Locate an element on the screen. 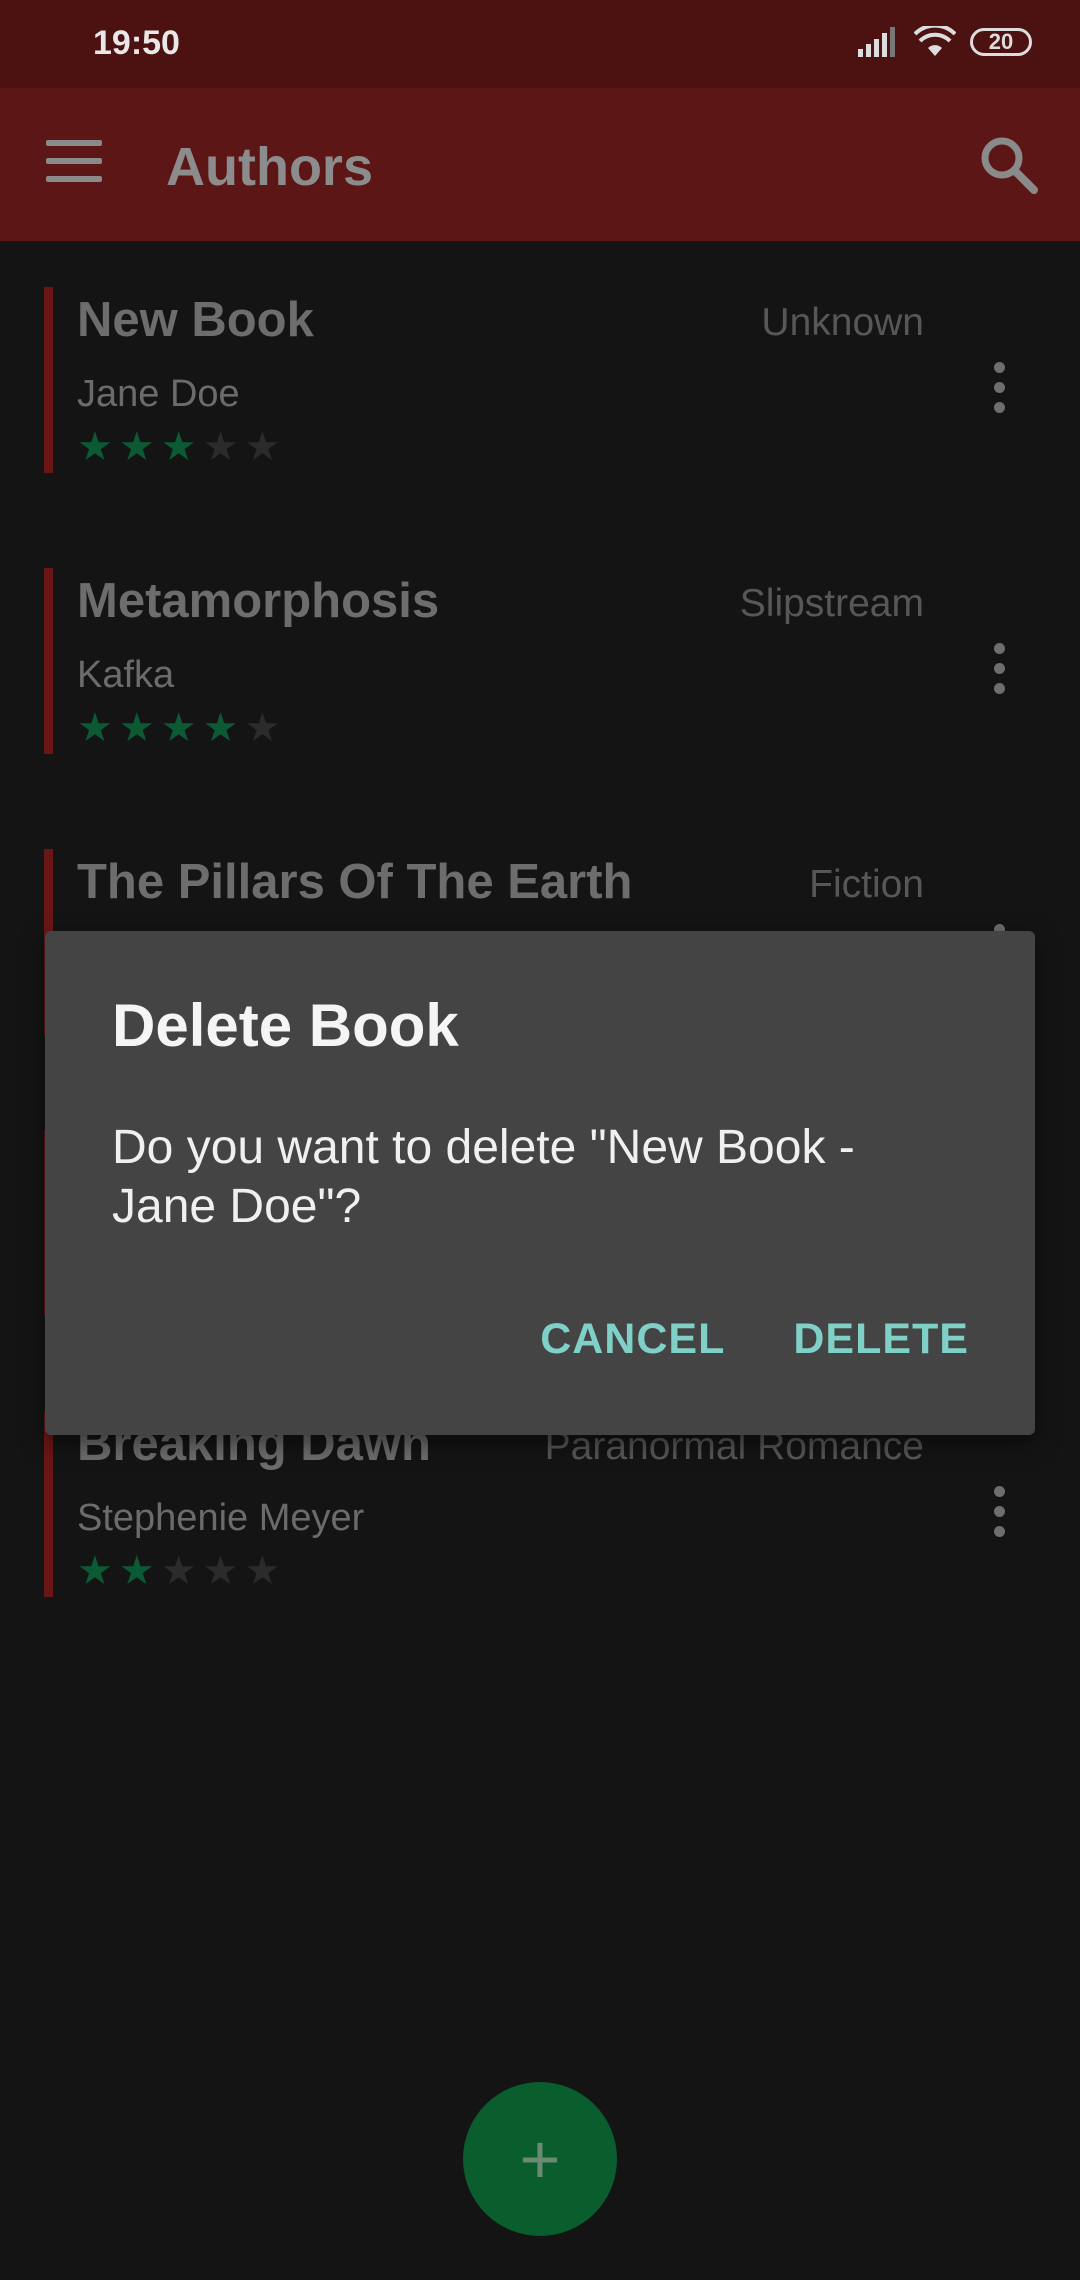 Image resolution: width=1080 pixels, height=2280 pixels. cancel-button: CANCEL is located at coordinates (632, 1339).